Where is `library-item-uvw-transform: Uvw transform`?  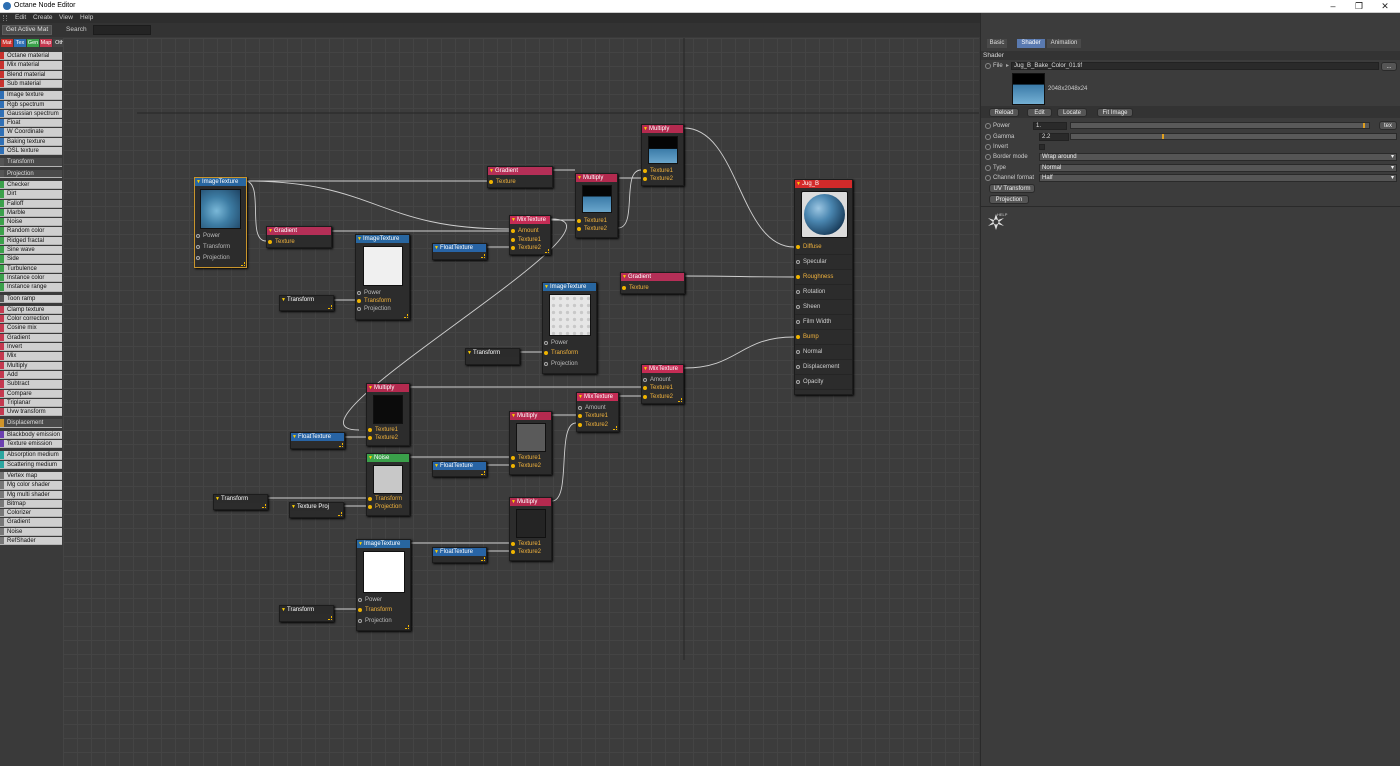 library-item-uvw-transform: Uvw transform is located at coordinates (31, 412).